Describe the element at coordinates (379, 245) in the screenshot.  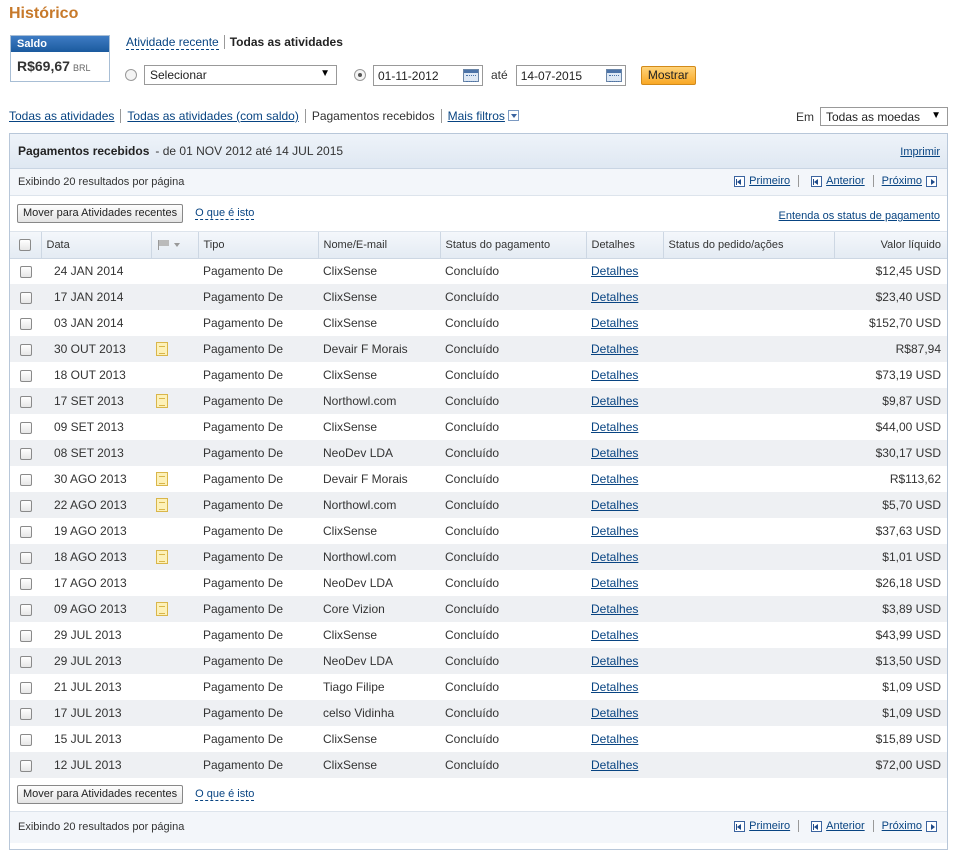
I see `col-name: Nome/E-mail` at that location.